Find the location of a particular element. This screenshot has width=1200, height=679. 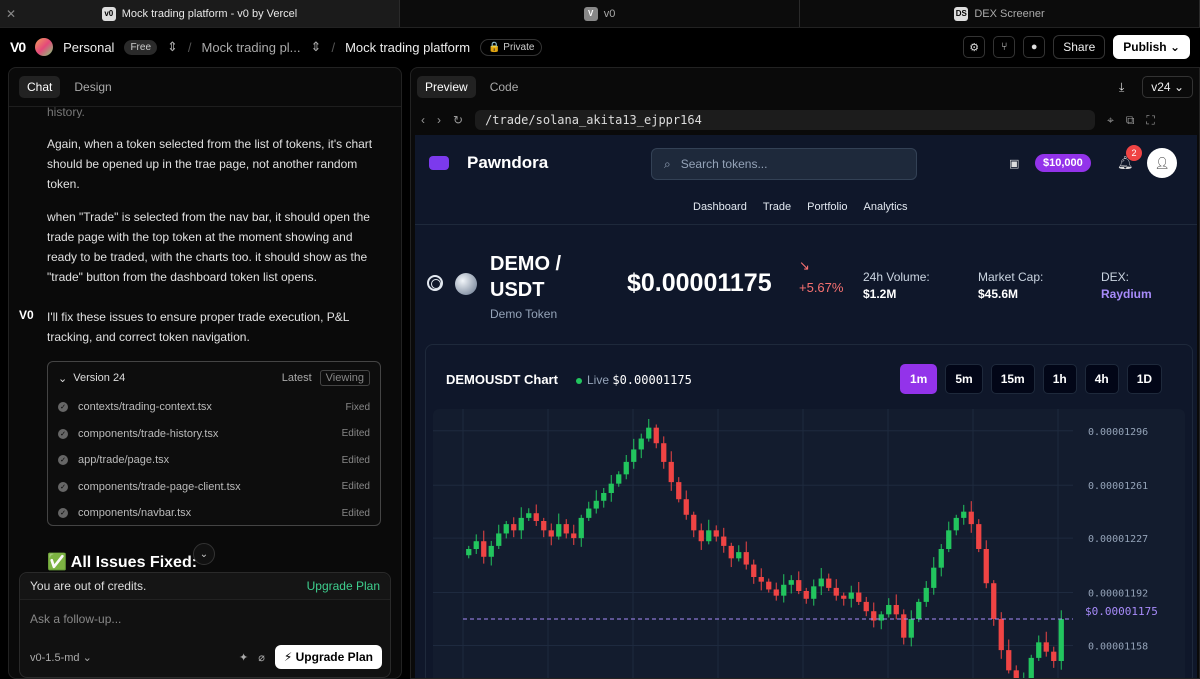

wallet-icon: ▣ is located at coordinates (1014, 163).